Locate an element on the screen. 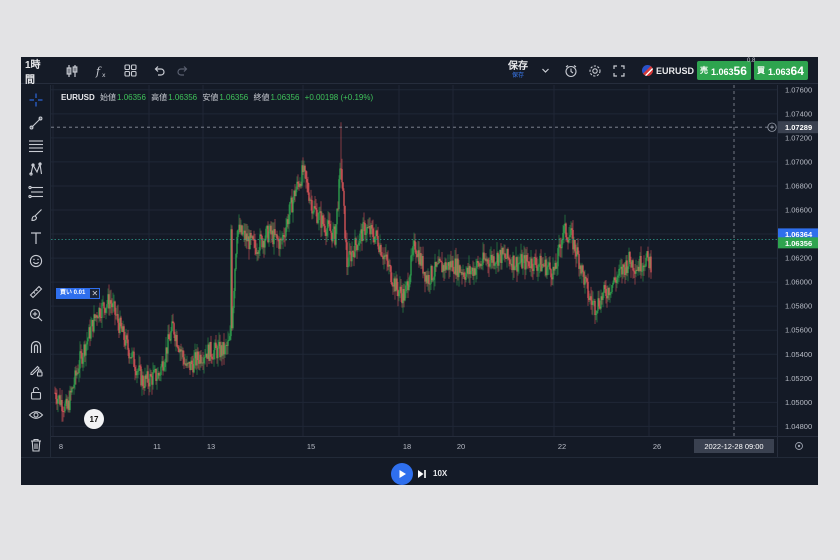 The width and height of the screenshot is (840, 560). sell-price: 1.06356 is located at coordinates (729, 70).